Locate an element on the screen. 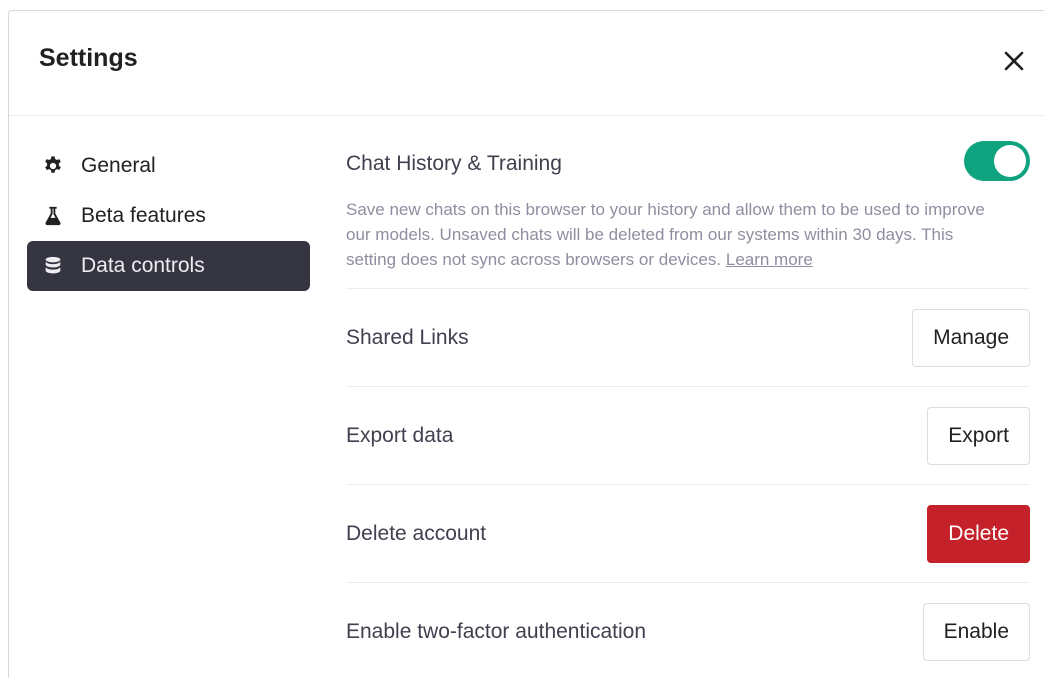 The height and width of the screenshot is (678, 1044). shared-links-row: Shared Links Manage is located at coordinates (688, 338).